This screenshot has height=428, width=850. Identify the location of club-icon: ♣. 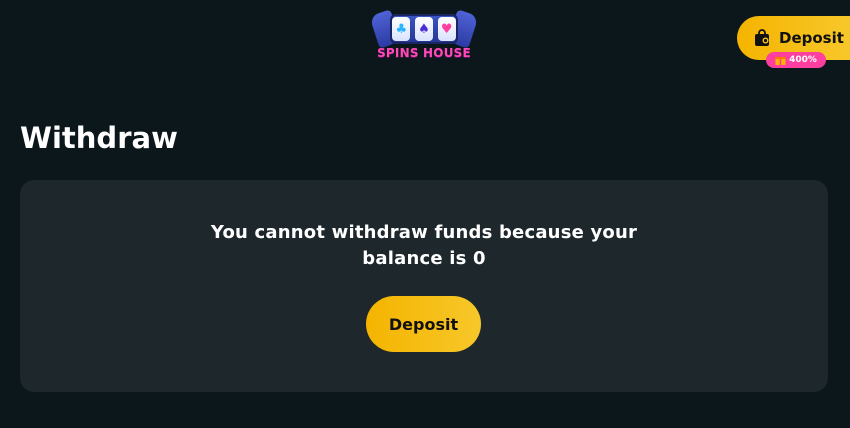
(401, 29).